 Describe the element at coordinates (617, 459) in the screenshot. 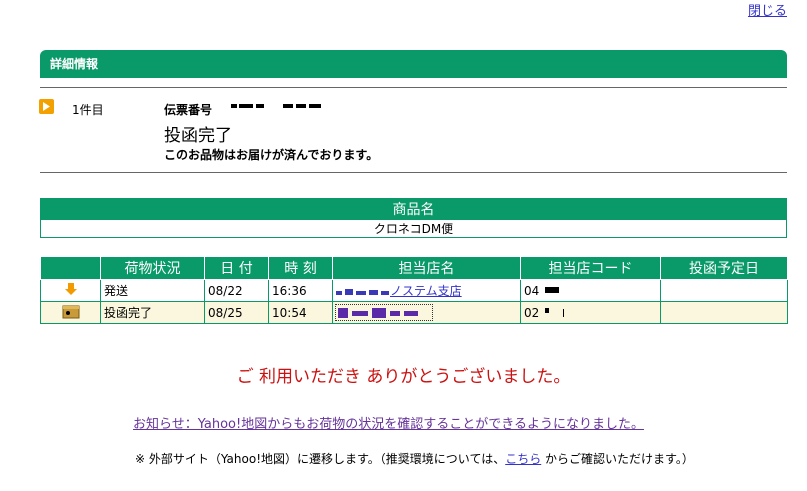

I see `footnote-text-after: からご確認いただけます。）` at that location.